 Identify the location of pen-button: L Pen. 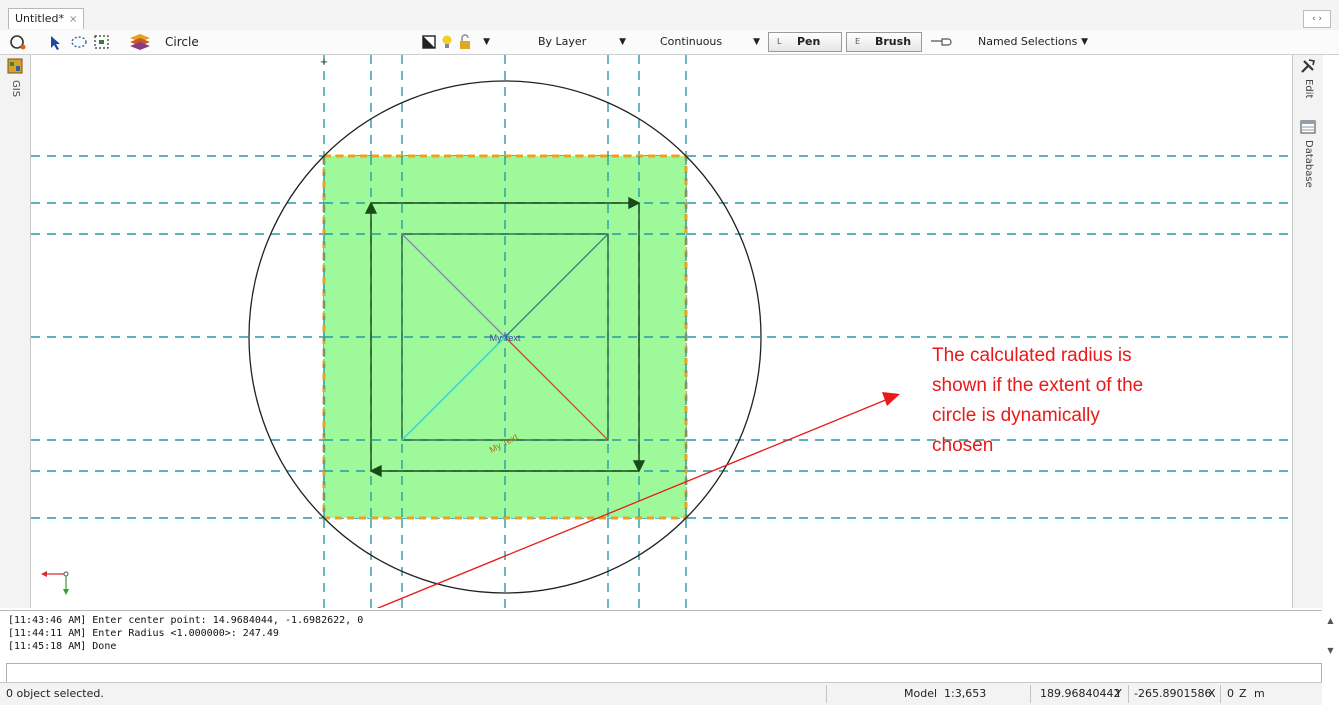
(805, 42).